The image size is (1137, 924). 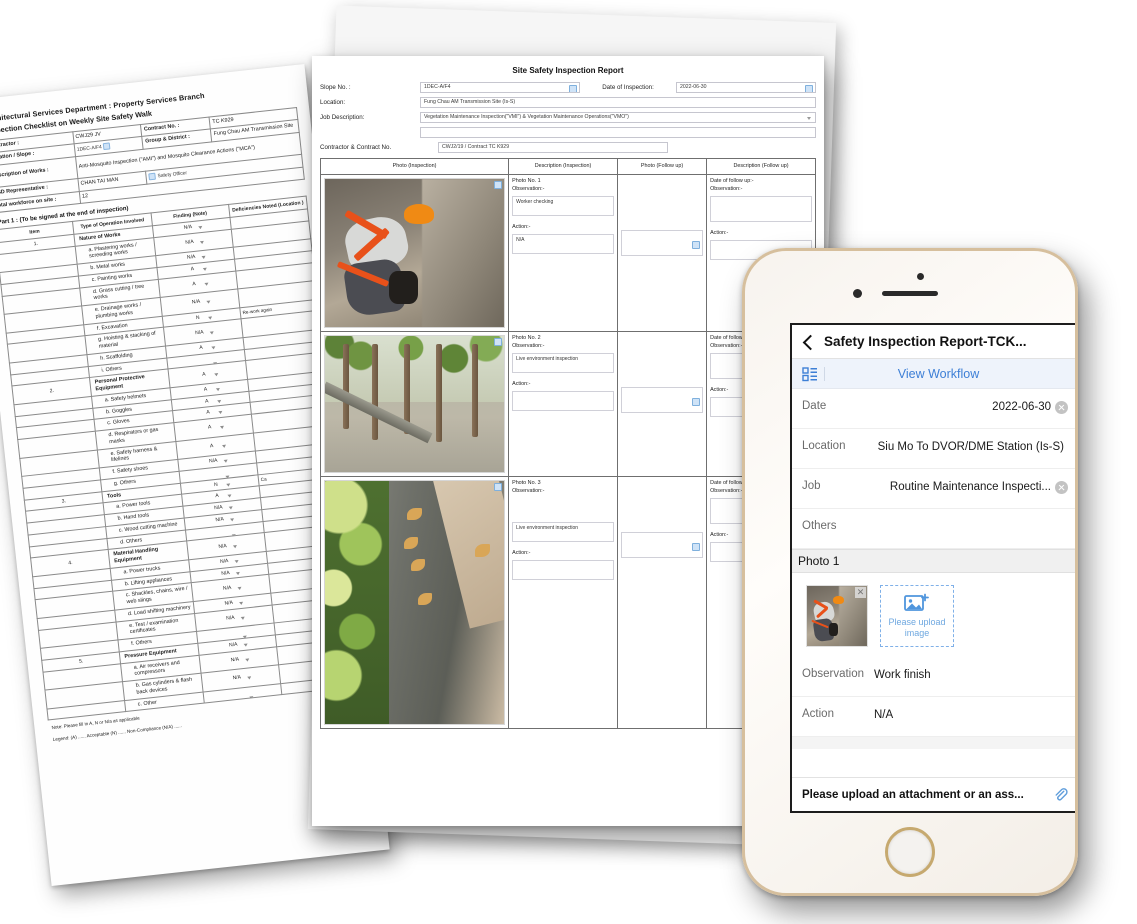 What do you see at coordinates (573, 88) in the screenshot?
I see `slope-picker-icon` at bounding box center [573, 88].